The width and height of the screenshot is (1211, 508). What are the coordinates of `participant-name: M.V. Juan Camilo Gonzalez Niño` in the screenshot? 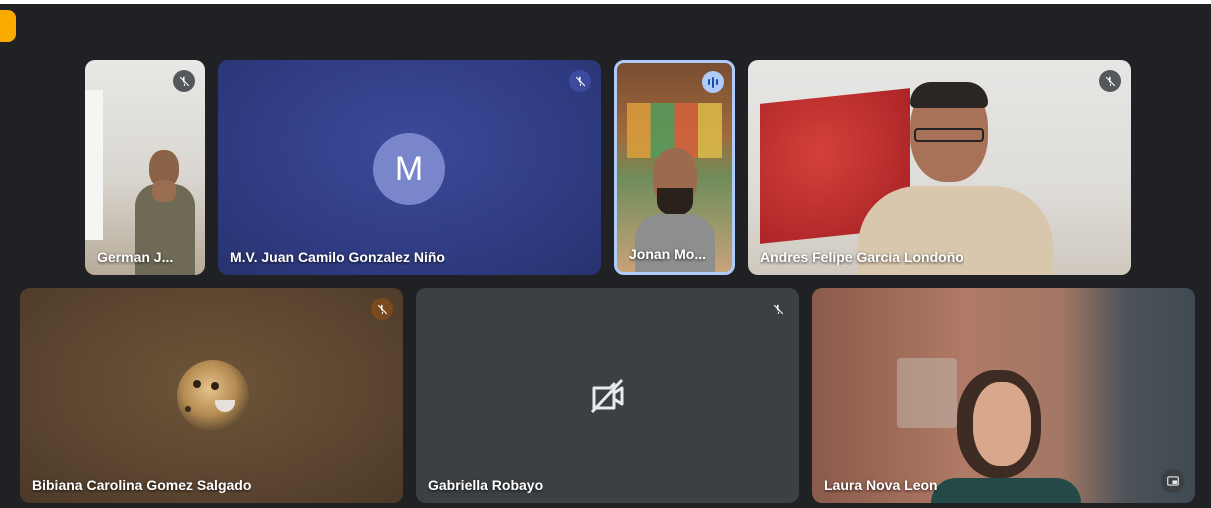 It's located at (337, 257).